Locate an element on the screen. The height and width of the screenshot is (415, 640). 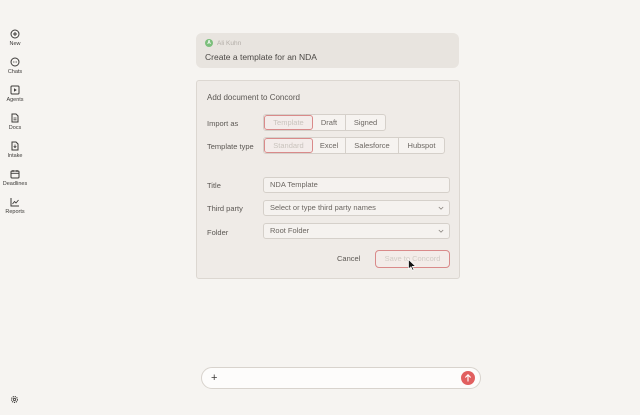
sidebar-item-deadlines: Deadlines is located at coordinates (15, 178).